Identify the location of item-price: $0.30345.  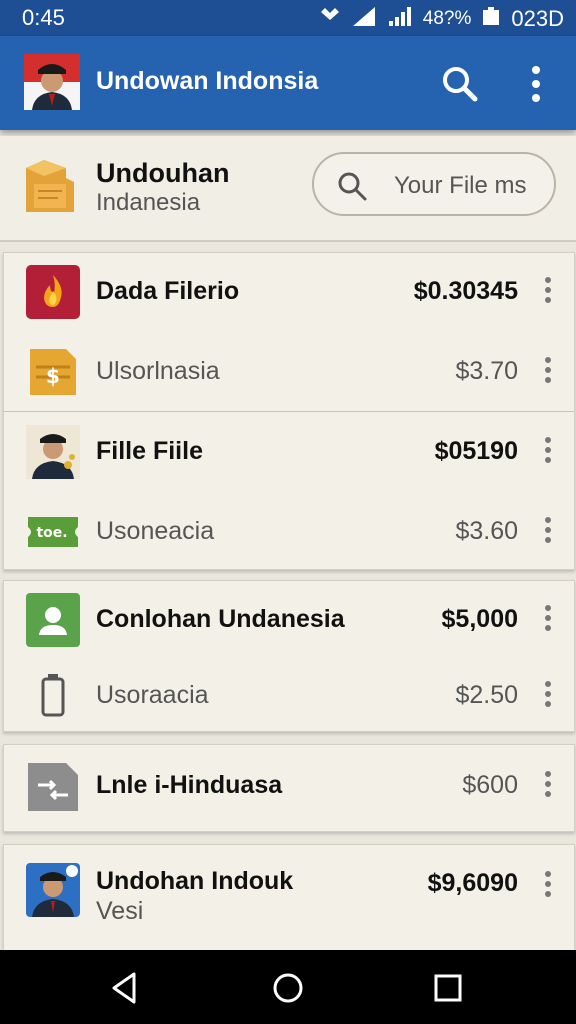
(465, 291).